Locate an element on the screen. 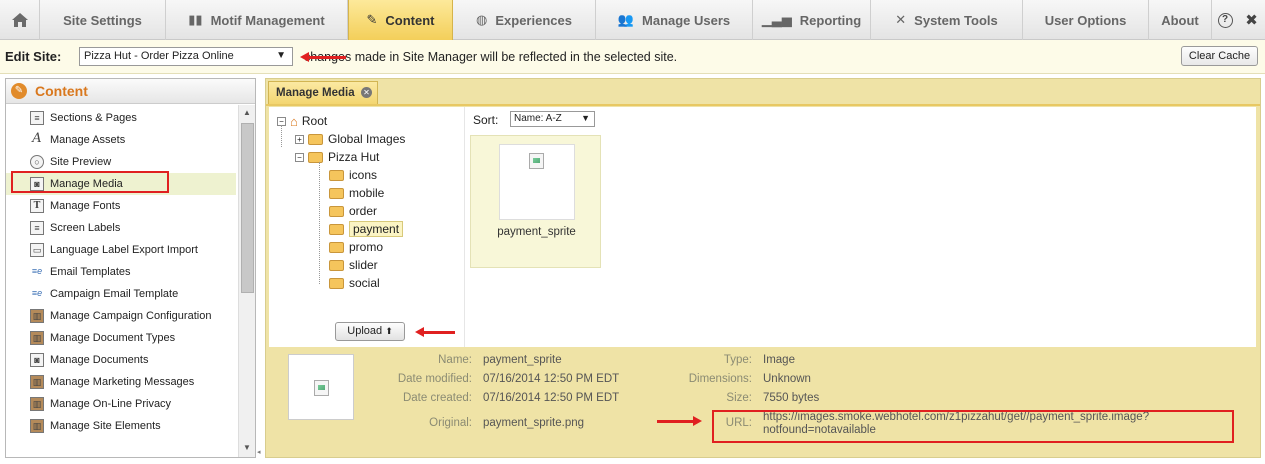 The image size is (1265, 464). sidebar-item-campaign-email-template: ≡e Campaign Email Template is located at coordinates (121, 294).